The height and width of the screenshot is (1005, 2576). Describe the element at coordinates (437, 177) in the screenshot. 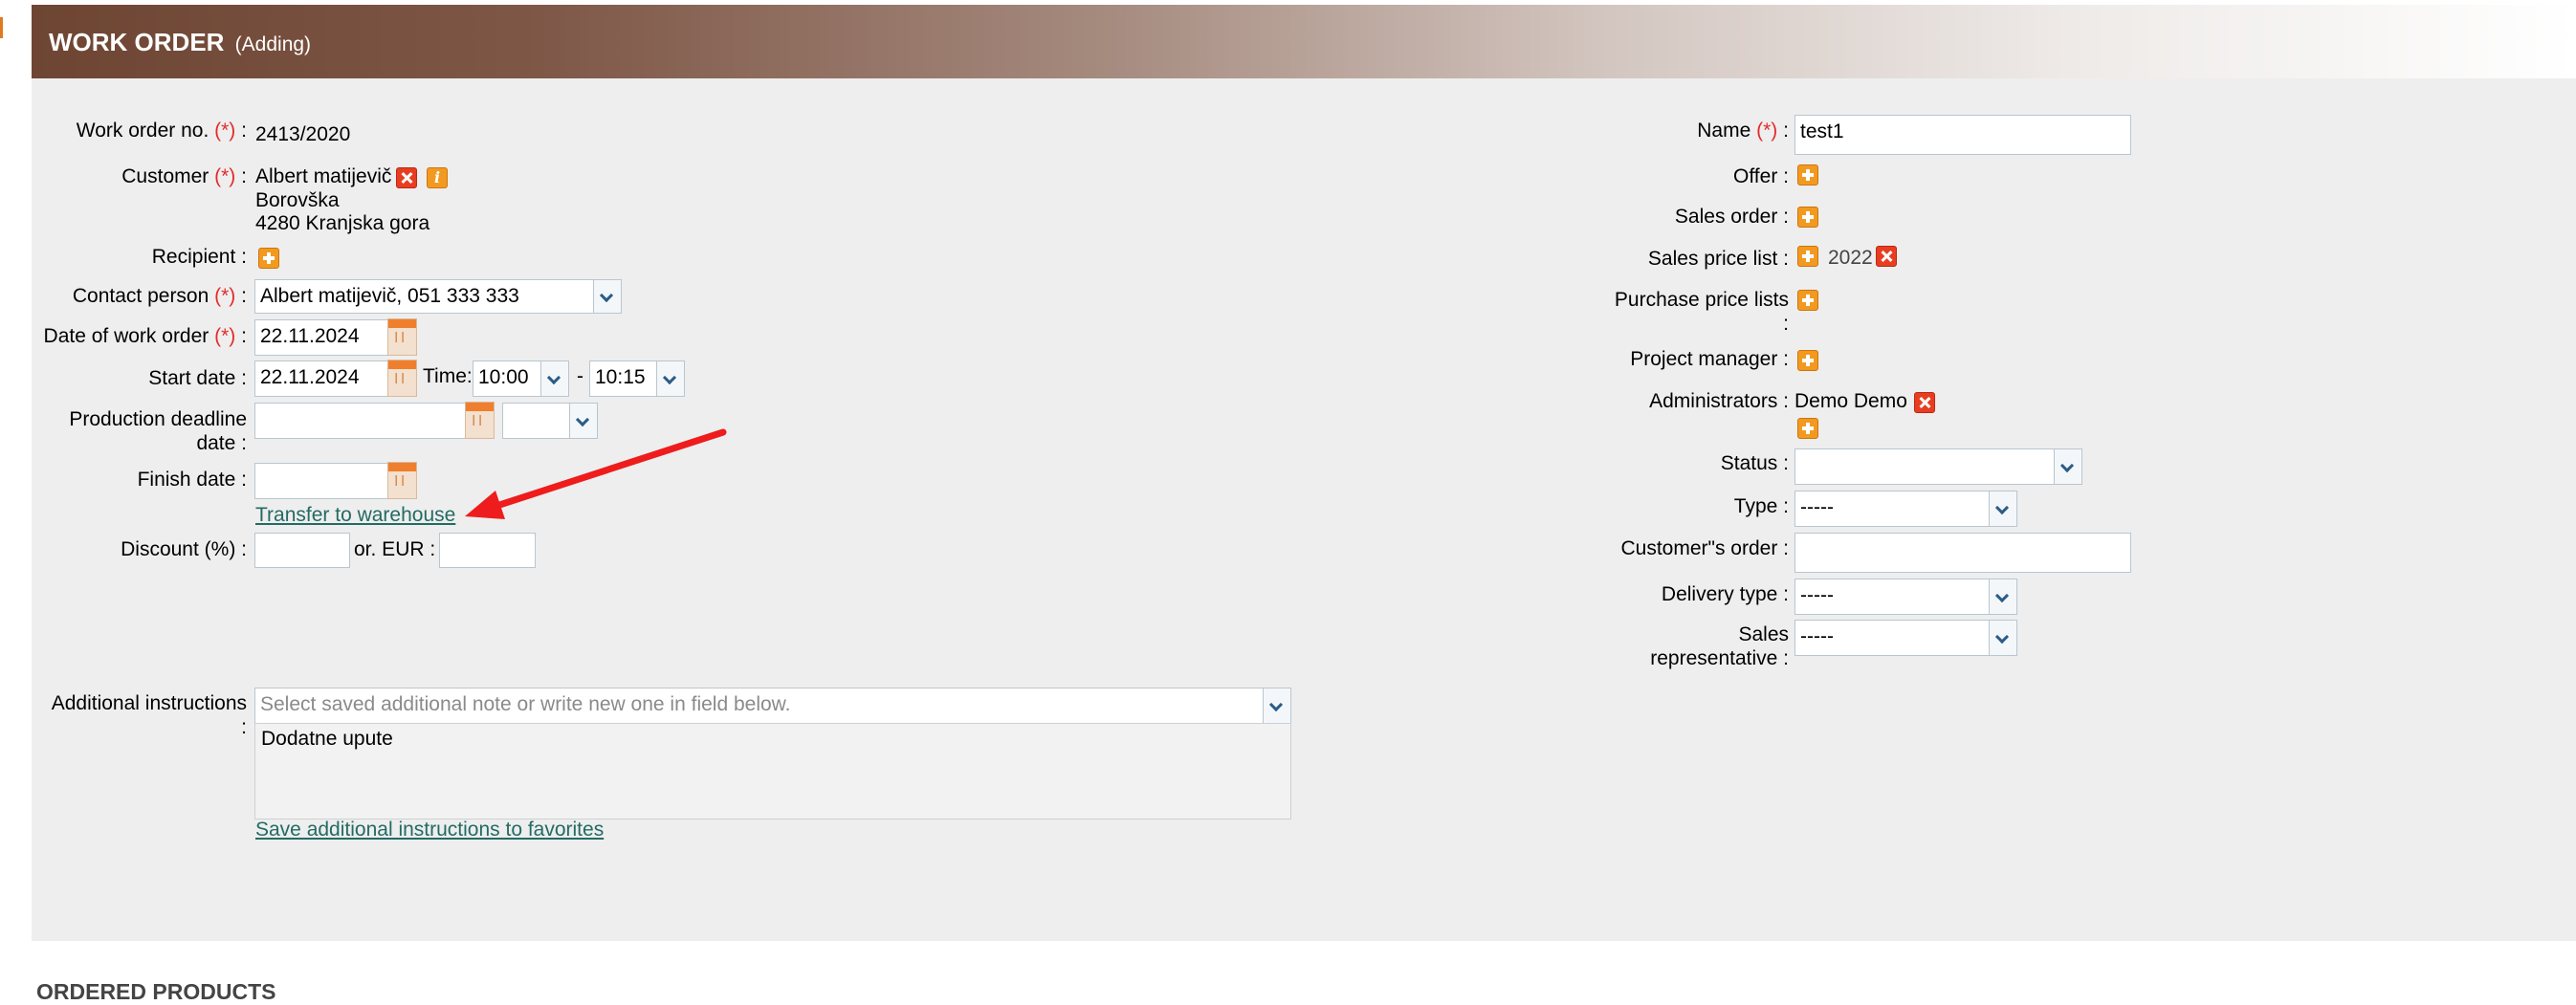

I see `customer-info-icon: i` at that location.